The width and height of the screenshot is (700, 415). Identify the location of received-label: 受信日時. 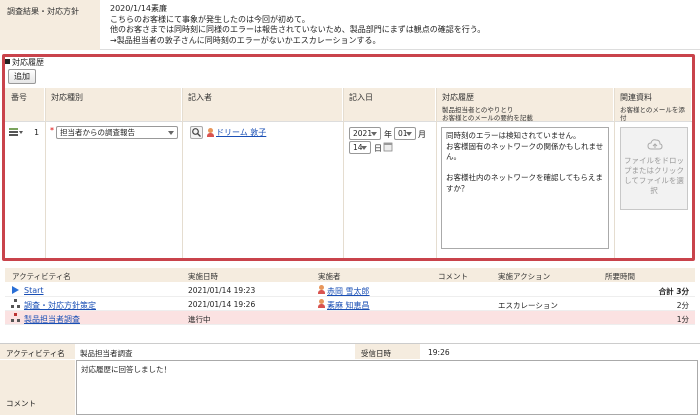
(387, 351).